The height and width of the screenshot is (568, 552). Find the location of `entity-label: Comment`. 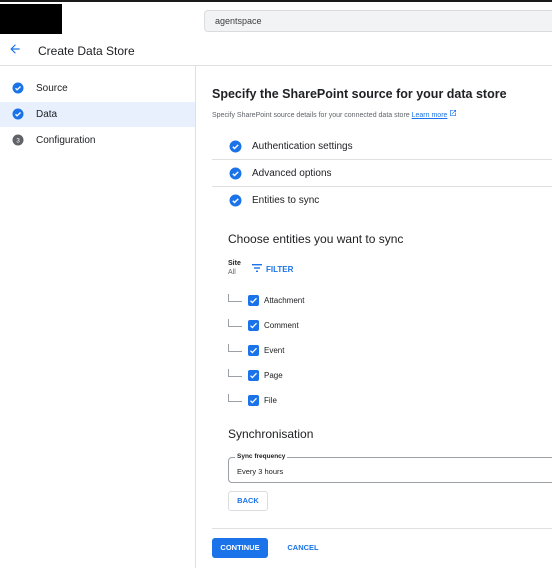

entity-label: Comment is located at coordinates (281, 325).